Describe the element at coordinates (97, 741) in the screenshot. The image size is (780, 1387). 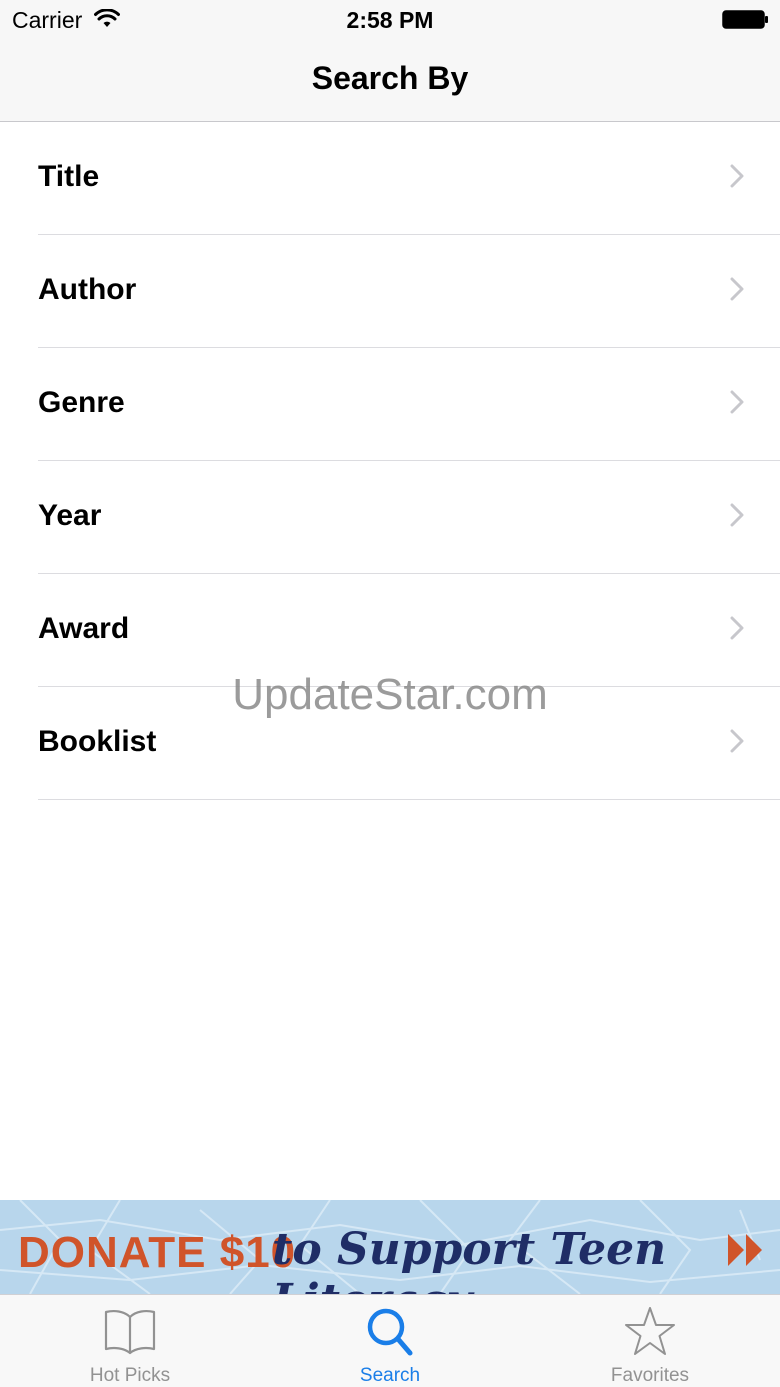
I see `row-label: Booklist` at that location.